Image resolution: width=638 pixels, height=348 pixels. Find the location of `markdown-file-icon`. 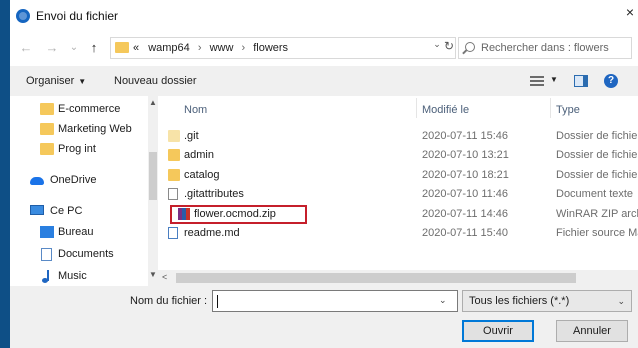

markdown-file-icon is located at coordinates (173, 233).